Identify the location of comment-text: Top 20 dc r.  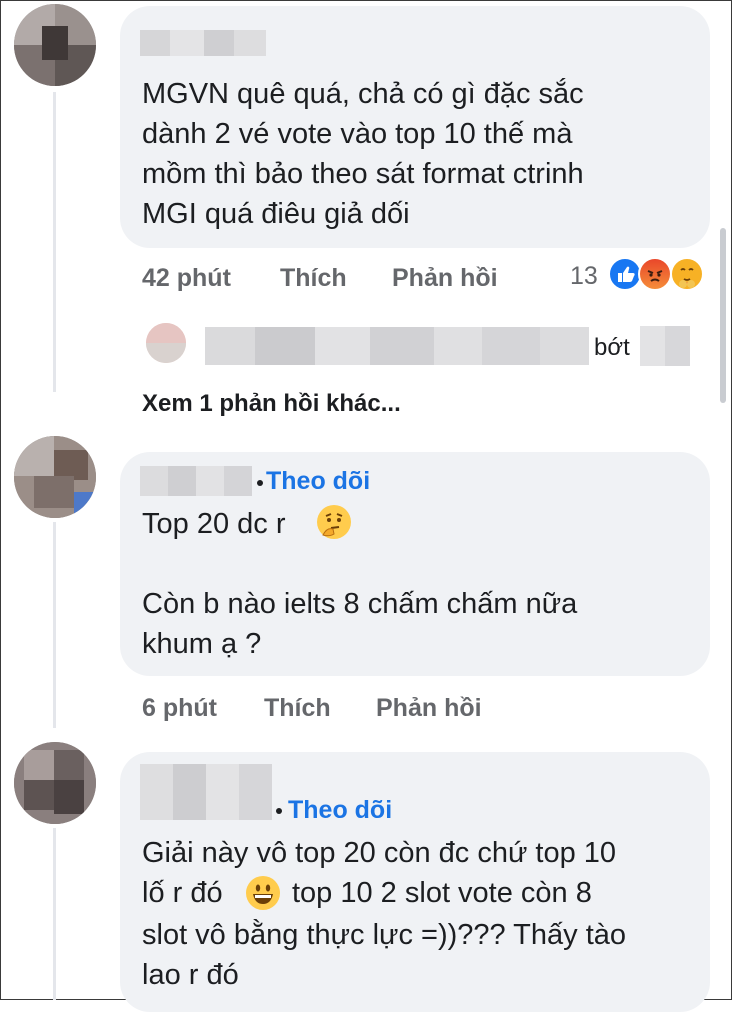
(214, 524).